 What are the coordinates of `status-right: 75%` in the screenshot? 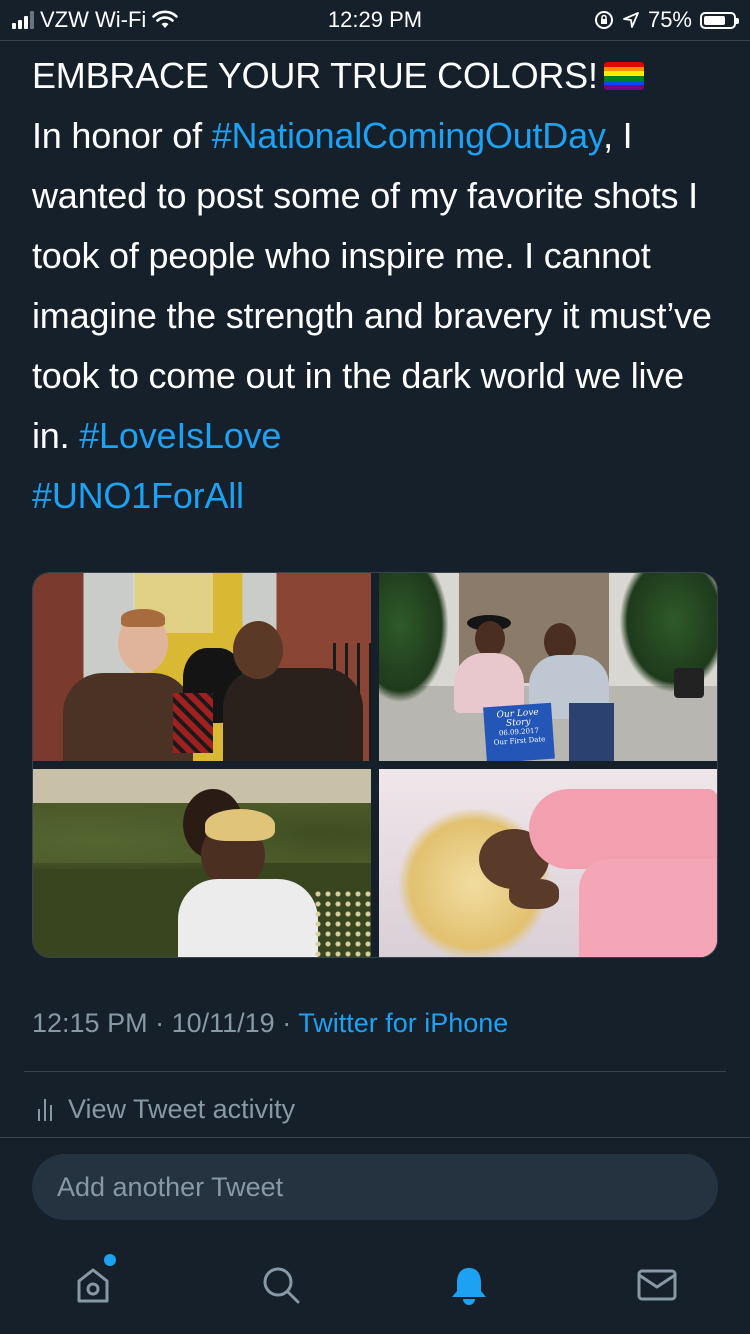 It's located at (666, 20).